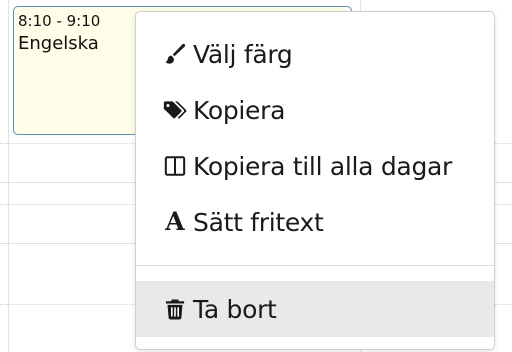 The height and width of the screenshot is (352, 512). I want to click on menu-item-label: Ta bort, so click(235, 309).